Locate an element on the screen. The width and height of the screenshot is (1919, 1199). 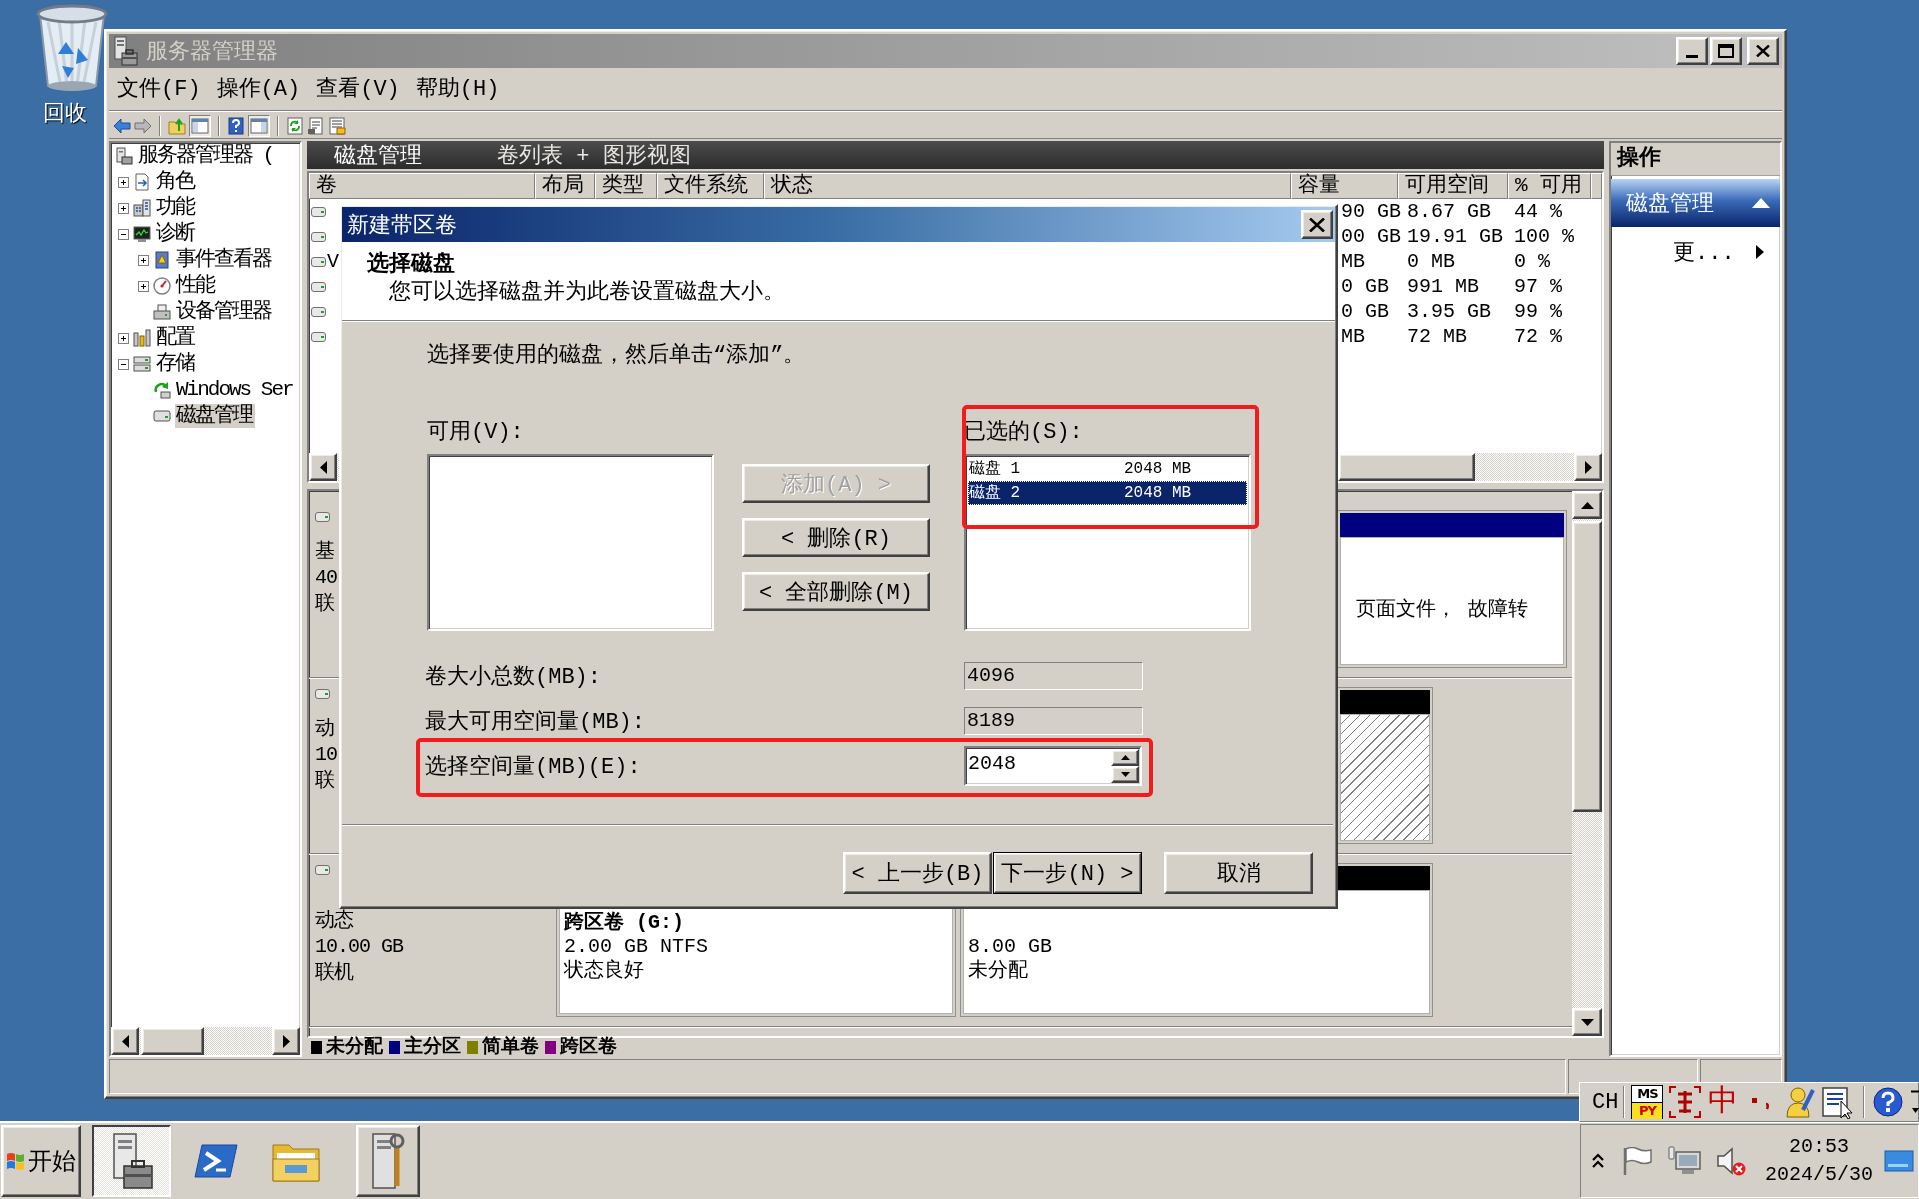
network-monitor-icon is located at coordinates (1685, 1161).